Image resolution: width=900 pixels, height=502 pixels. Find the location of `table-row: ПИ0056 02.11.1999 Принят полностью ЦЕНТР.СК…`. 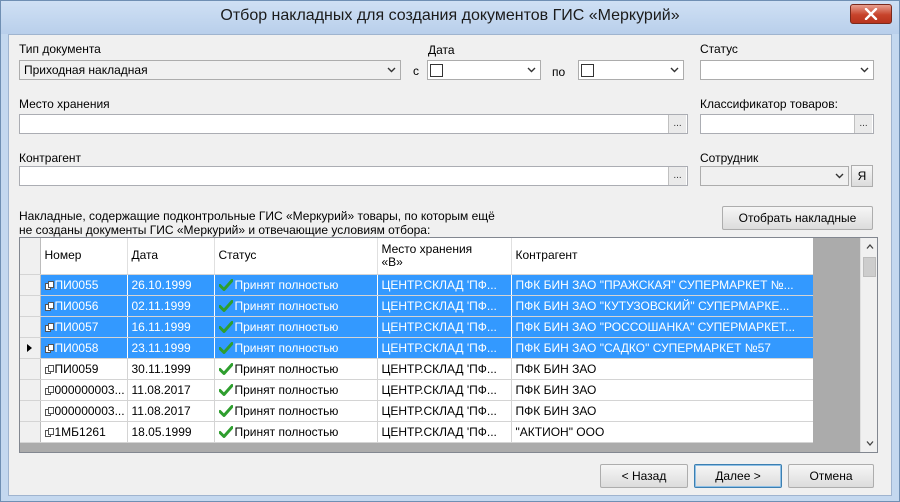

table-row: ПИ0056 02.11.1999 Принят полностью ЦЕНТР.СК… is located at coordinates (417, 306).